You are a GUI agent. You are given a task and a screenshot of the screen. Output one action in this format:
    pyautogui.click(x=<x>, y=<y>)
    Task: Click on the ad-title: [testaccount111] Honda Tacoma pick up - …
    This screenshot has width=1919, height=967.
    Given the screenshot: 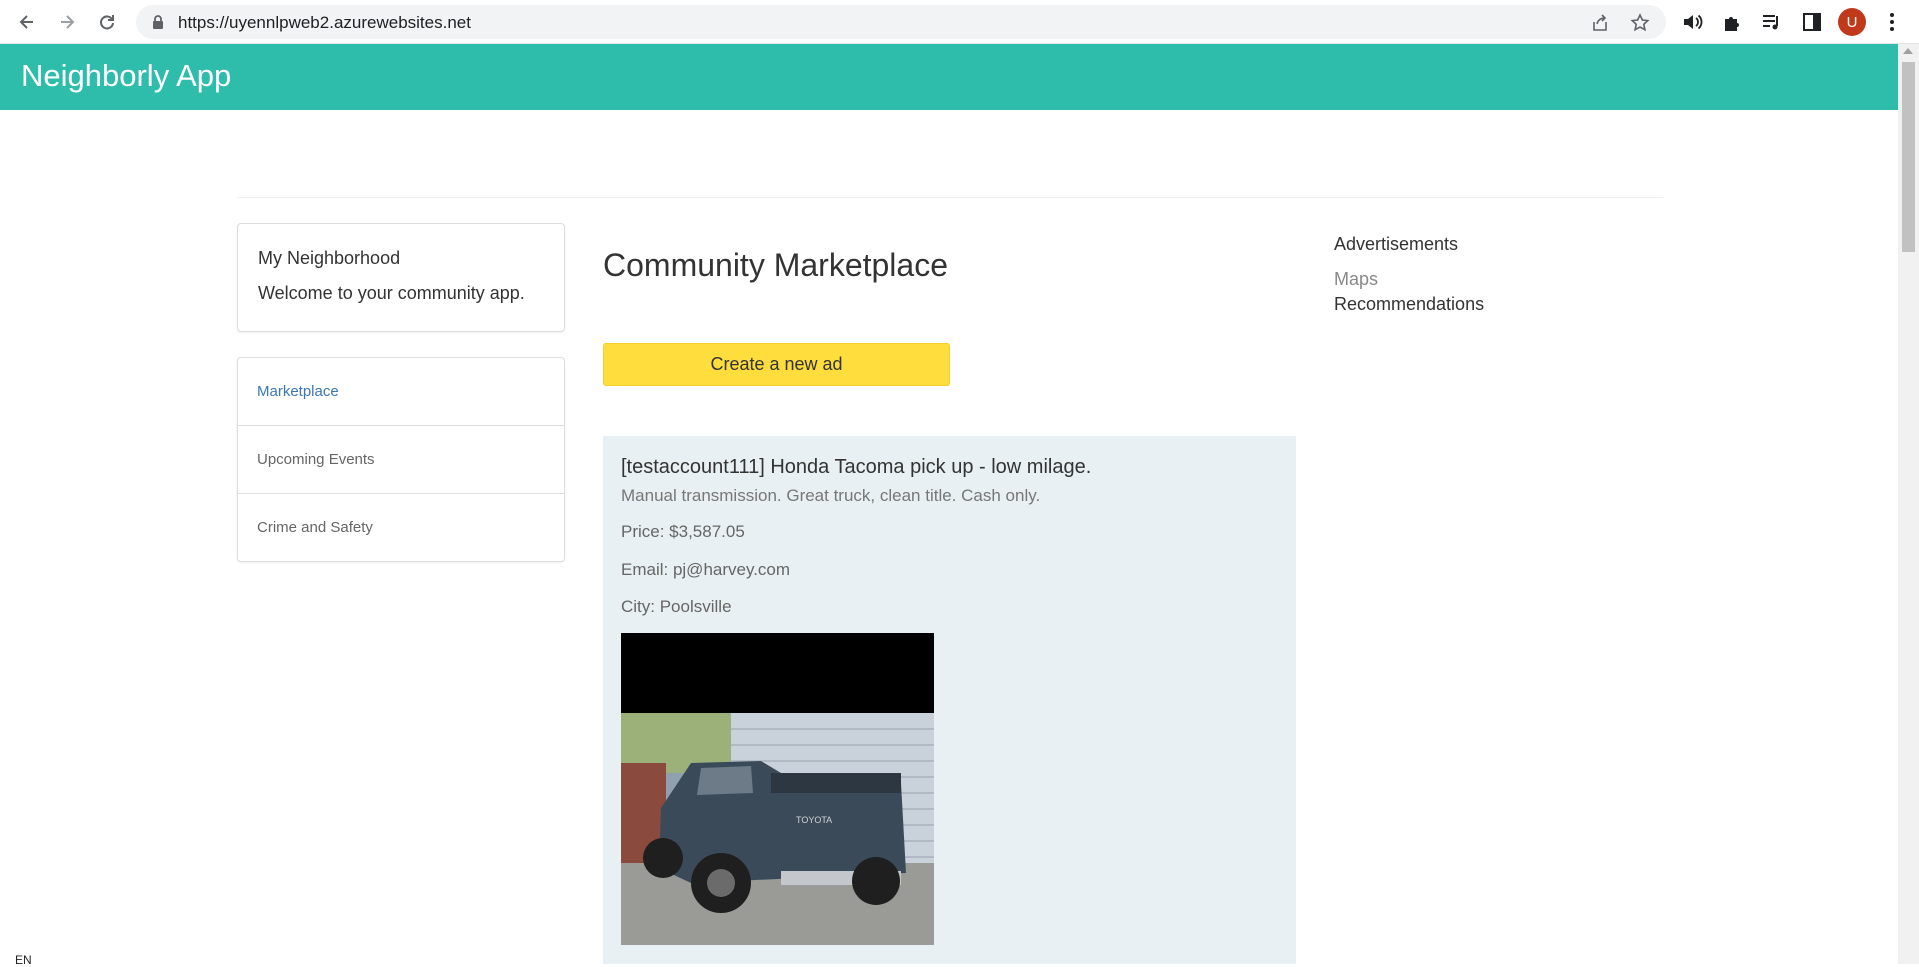 What is the action you would take?
    pyautogui.click(x=856, y=467)
    